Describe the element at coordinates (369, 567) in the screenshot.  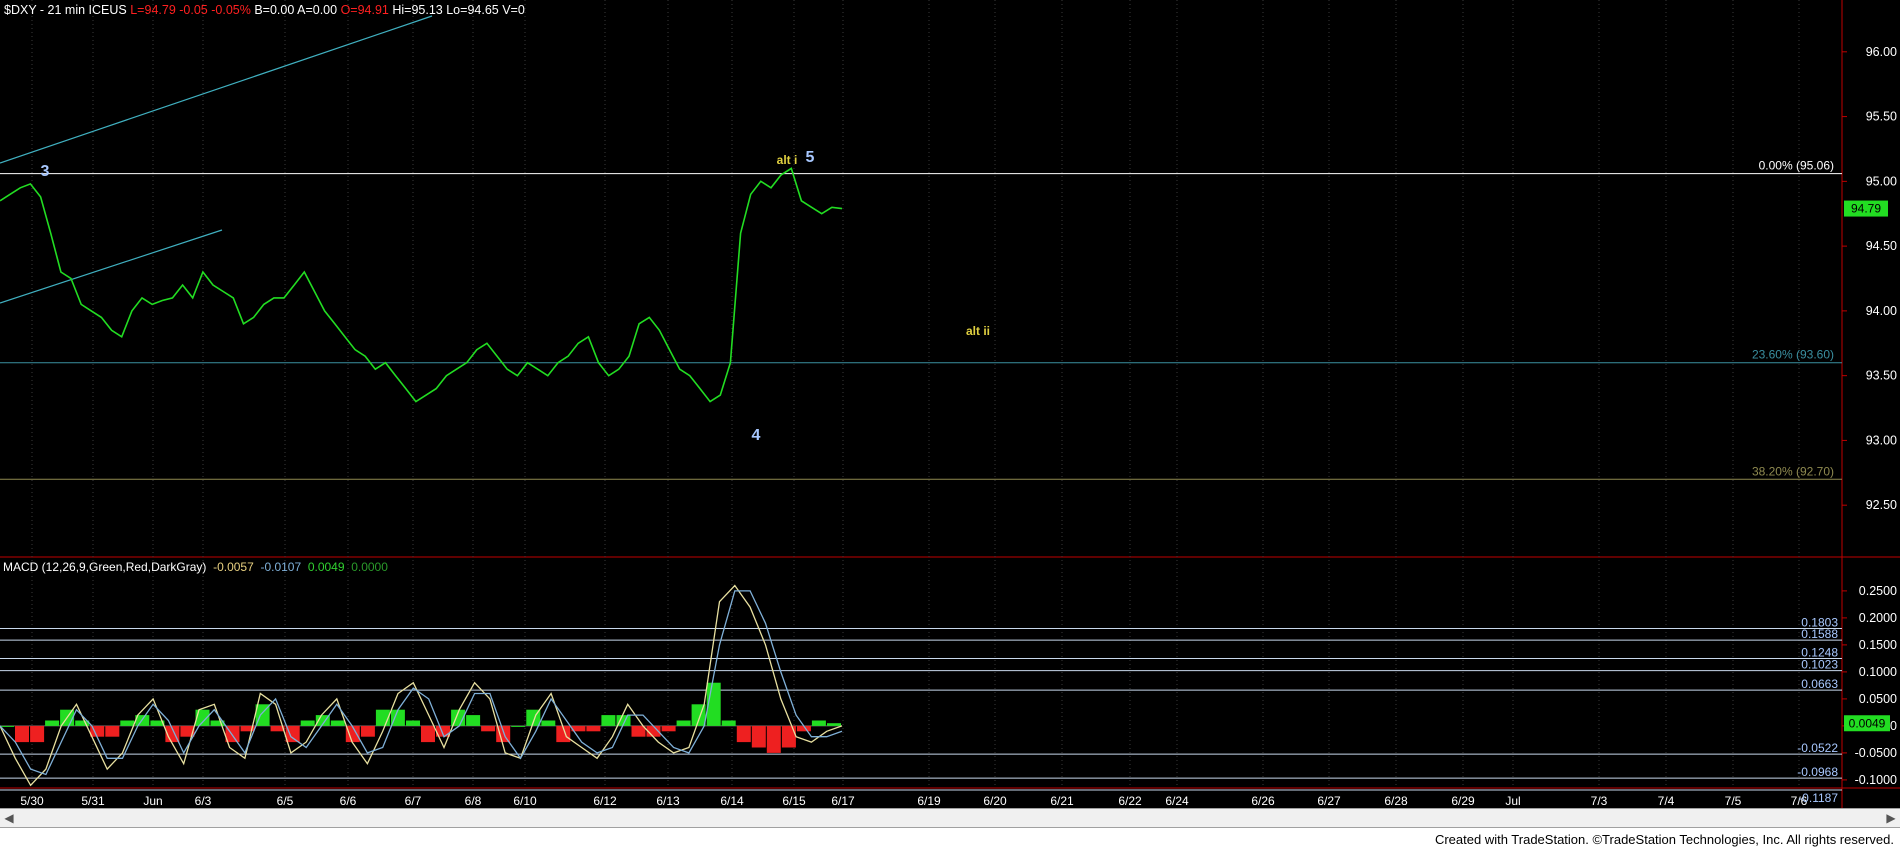
I see `macd-zero-value: 0.0000` at that location.